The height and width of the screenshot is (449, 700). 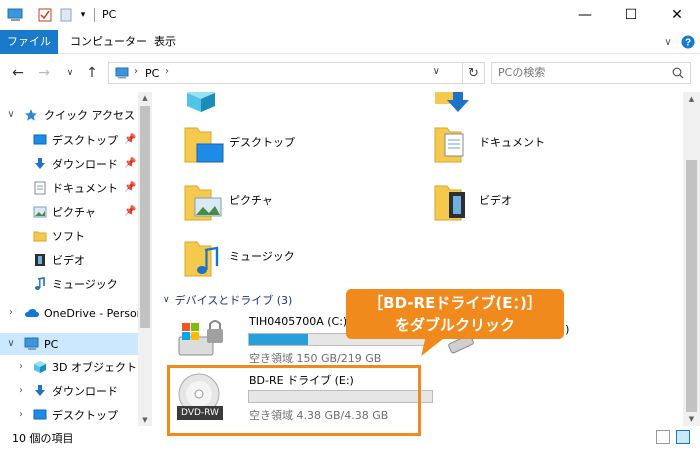 What do you see at coordinates (631, 15) in the screenshot?
I see `maximize-button: ☐` at bounding box center [631, 15].